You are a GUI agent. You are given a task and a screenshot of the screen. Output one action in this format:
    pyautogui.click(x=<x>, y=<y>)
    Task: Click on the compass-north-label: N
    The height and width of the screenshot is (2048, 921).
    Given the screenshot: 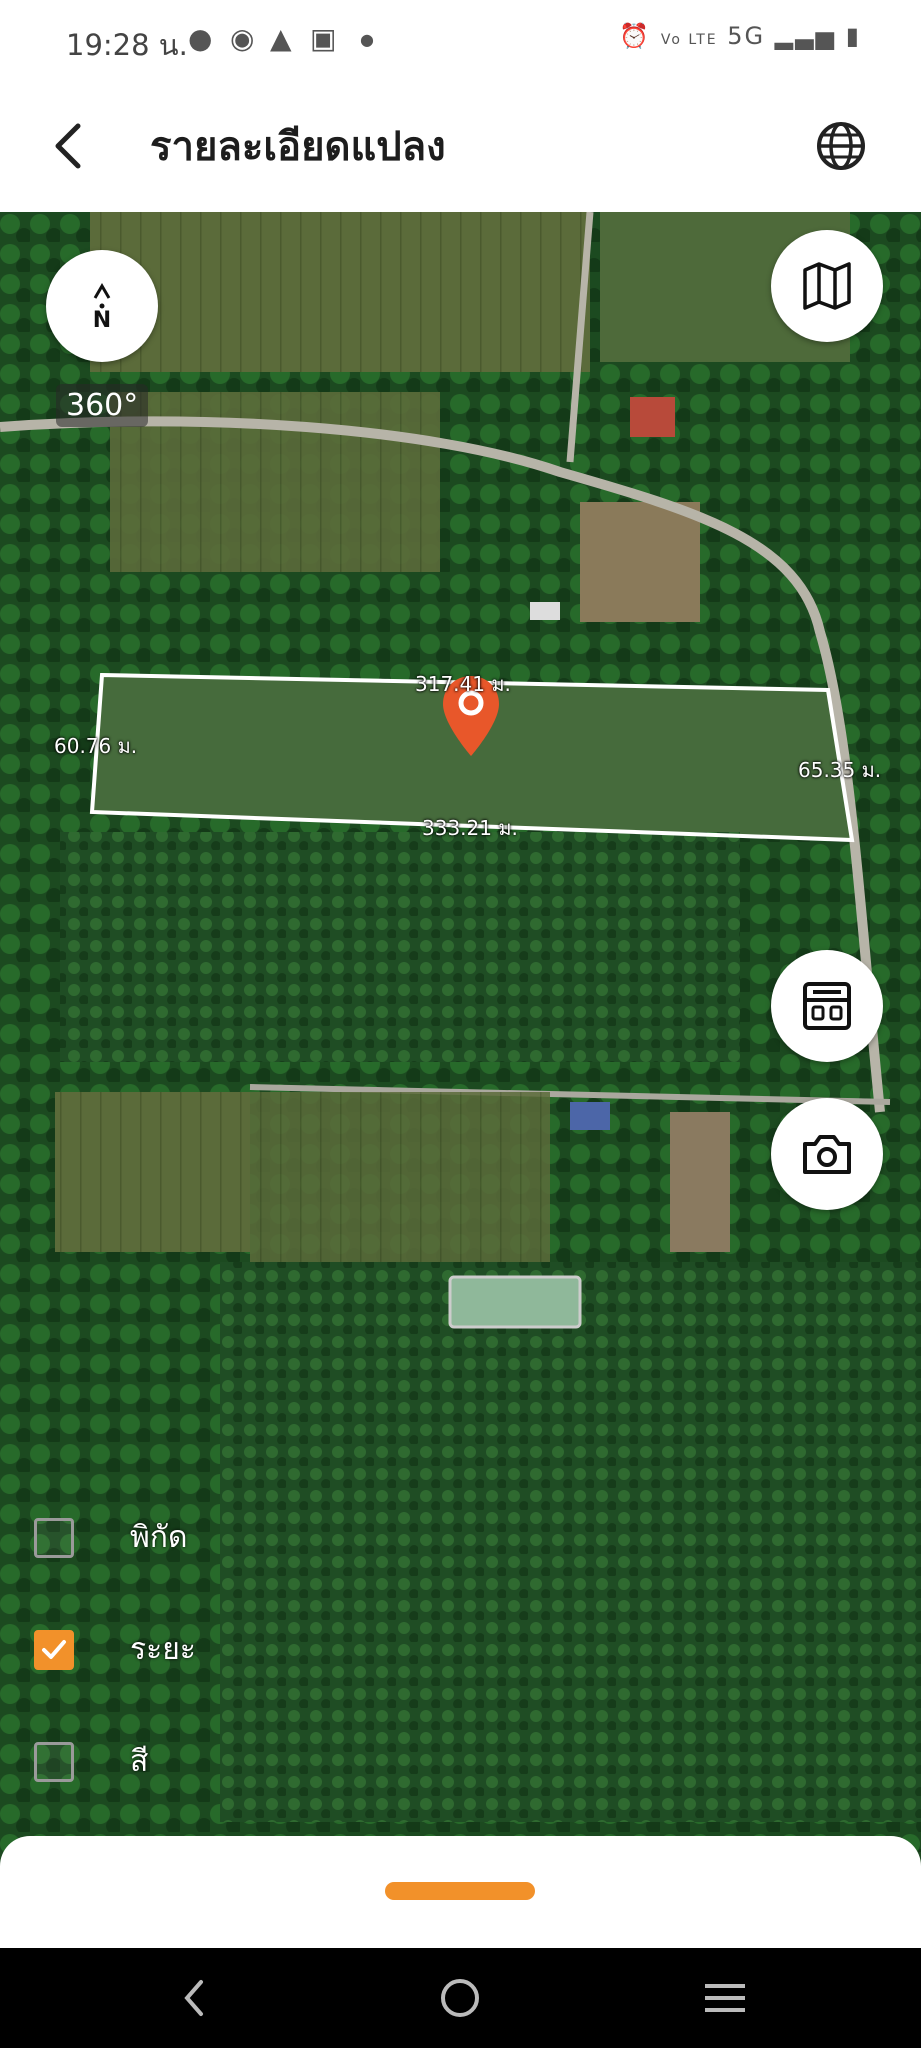 What is the action you would take?
    pyautogui.click(x=102, y=320)
    